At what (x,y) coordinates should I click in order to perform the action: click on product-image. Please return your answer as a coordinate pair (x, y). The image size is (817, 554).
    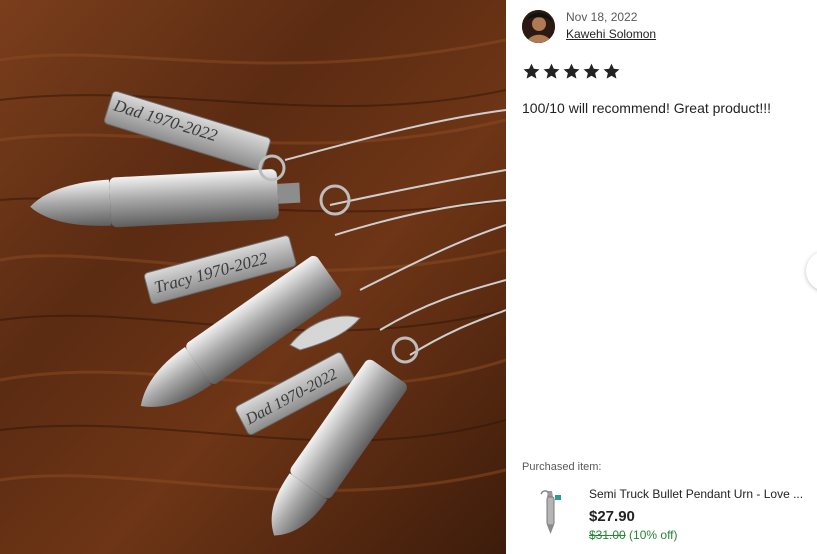
    Looking at the image, I should click on (551, 512).